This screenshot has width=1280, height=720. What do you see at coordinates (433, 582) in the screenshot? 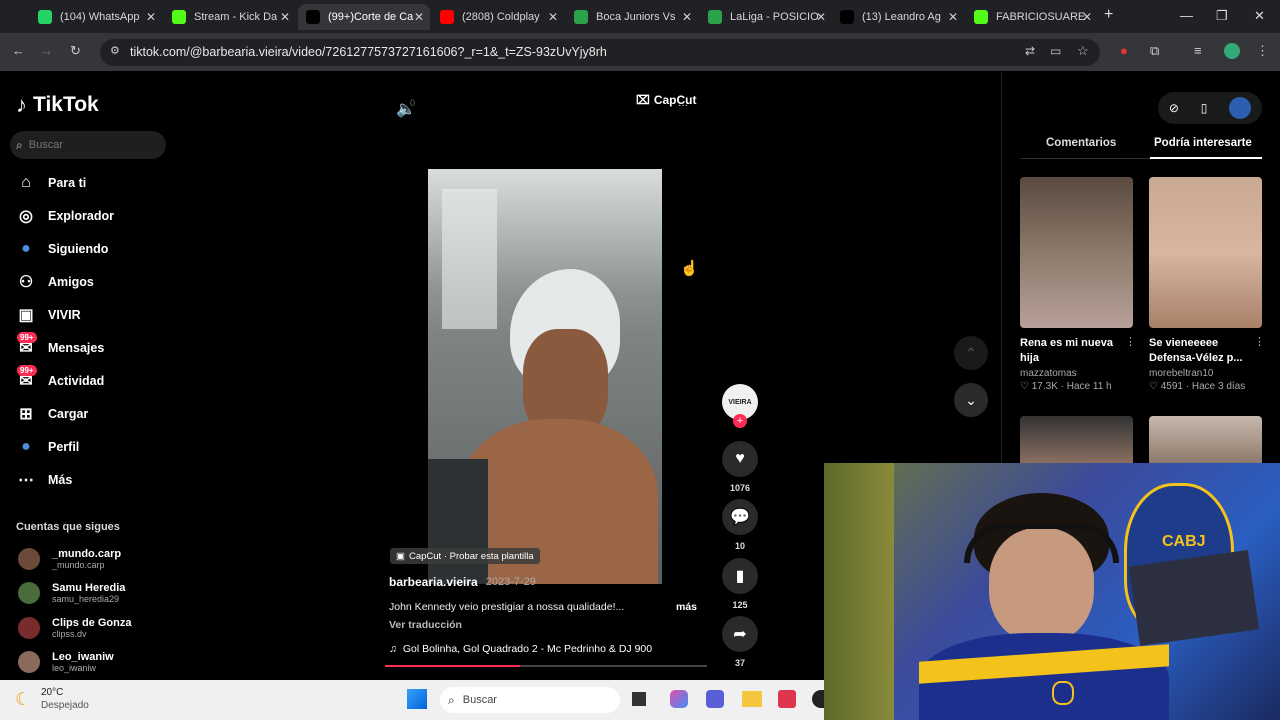
I see `video-author: barbearia.vieira` at bounding box center [433, 582].